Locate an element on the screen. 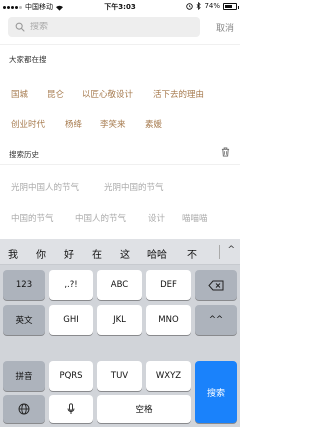 This screenshot has width=320, height=427. hot-tag: 活下去的理由 is located at coordinates (178, 94).